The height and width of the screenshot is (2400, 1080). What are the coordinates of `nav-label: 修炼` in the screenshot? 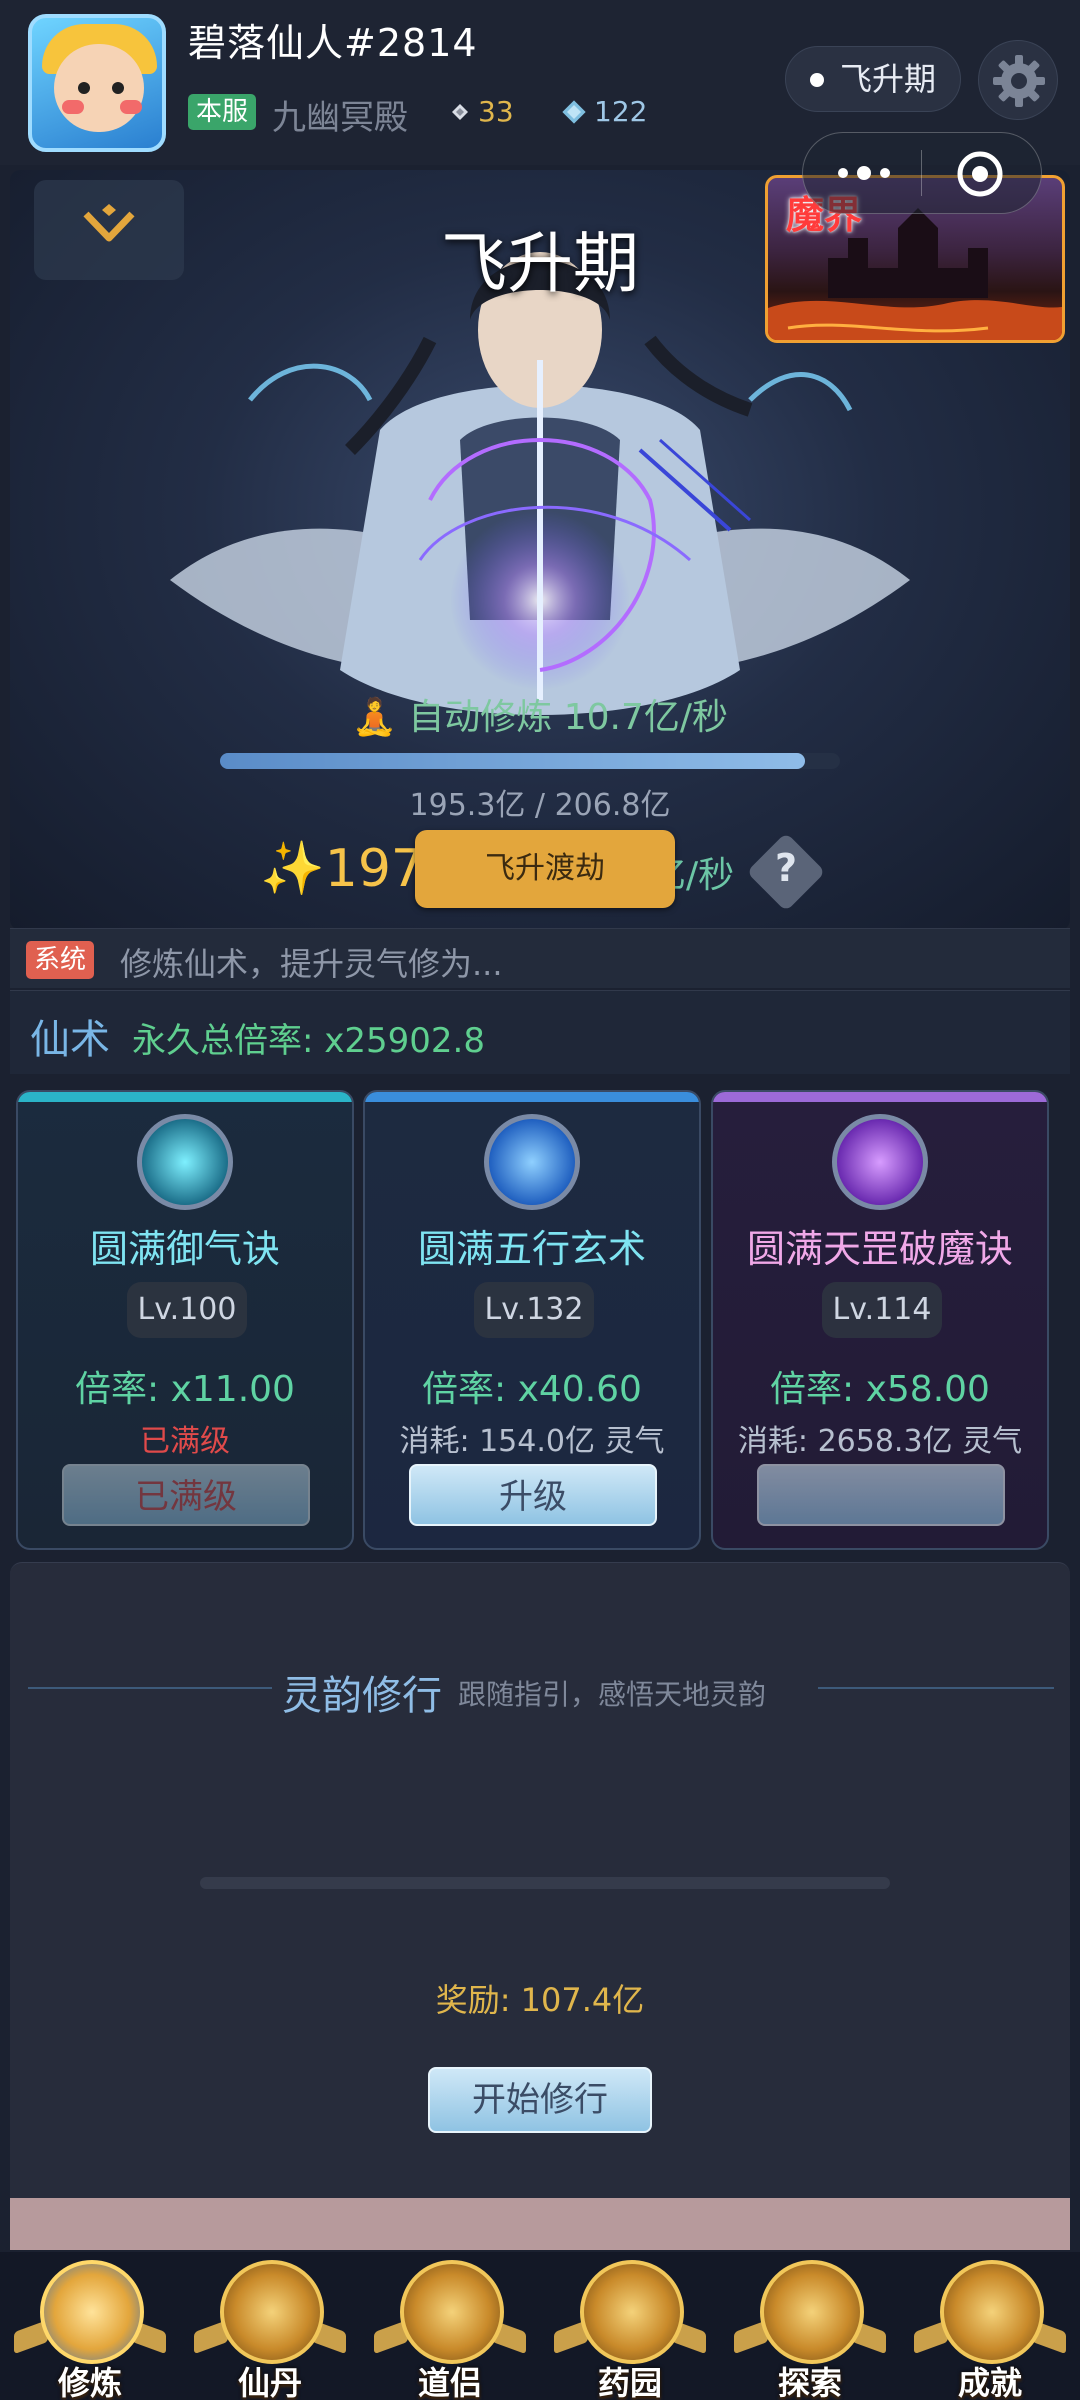 It's located at (89, 2382).